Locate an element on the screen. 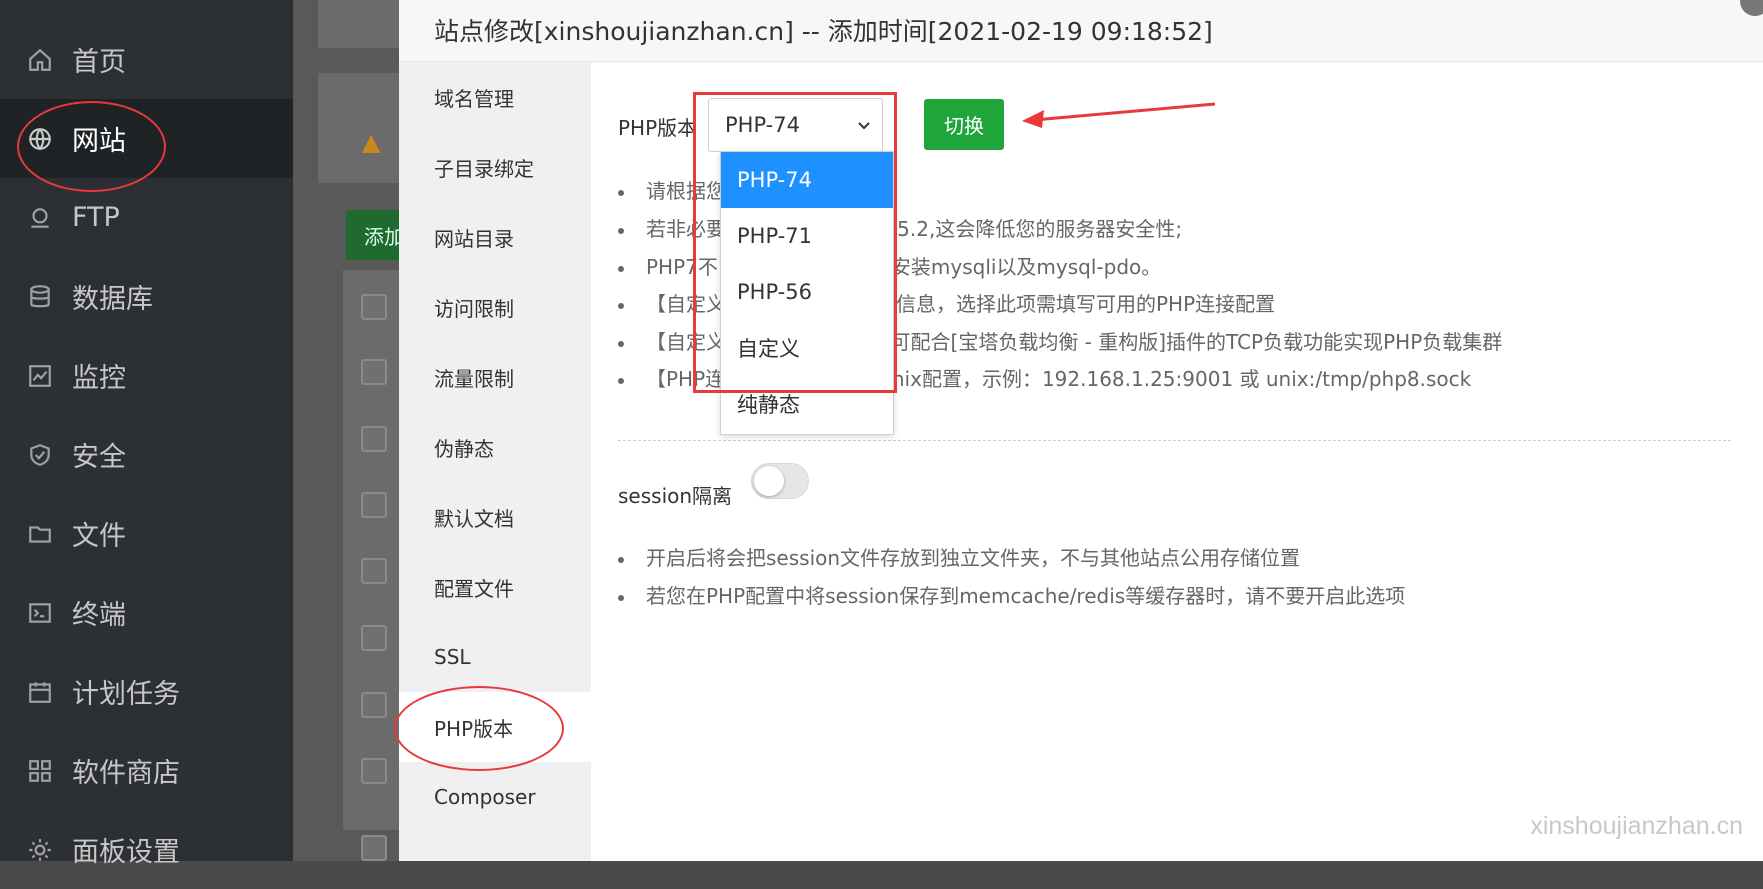  sidebar-item-label: FTP is located at coordinates (96, 217).